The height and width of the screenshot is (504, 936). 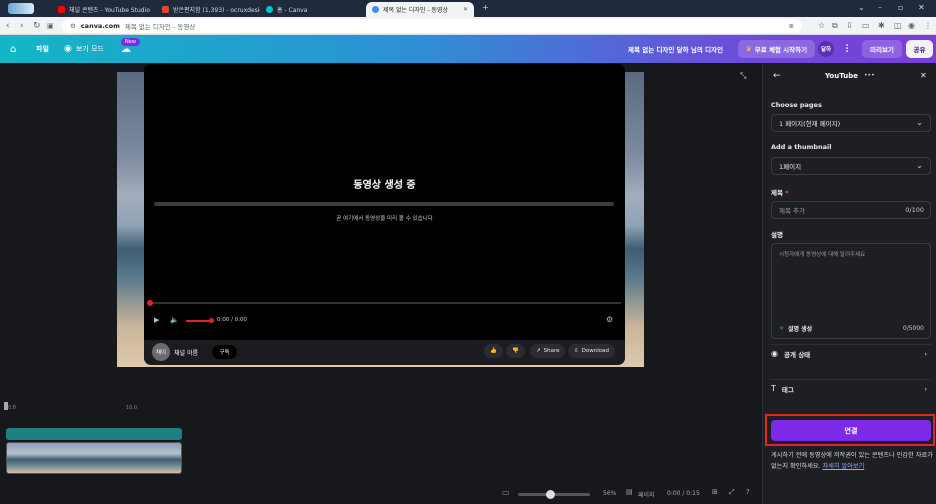 I want to click on connect-button: 연결, so click(x=851, y=430).